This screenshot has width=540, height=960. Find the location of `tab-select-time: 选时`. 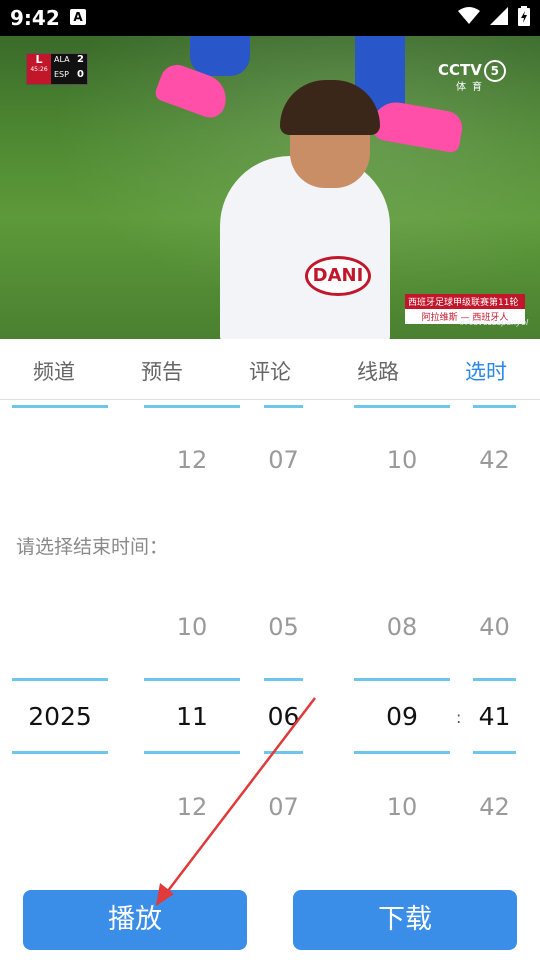

tab-select-time: 选时 is located at coordinates (486, 371).